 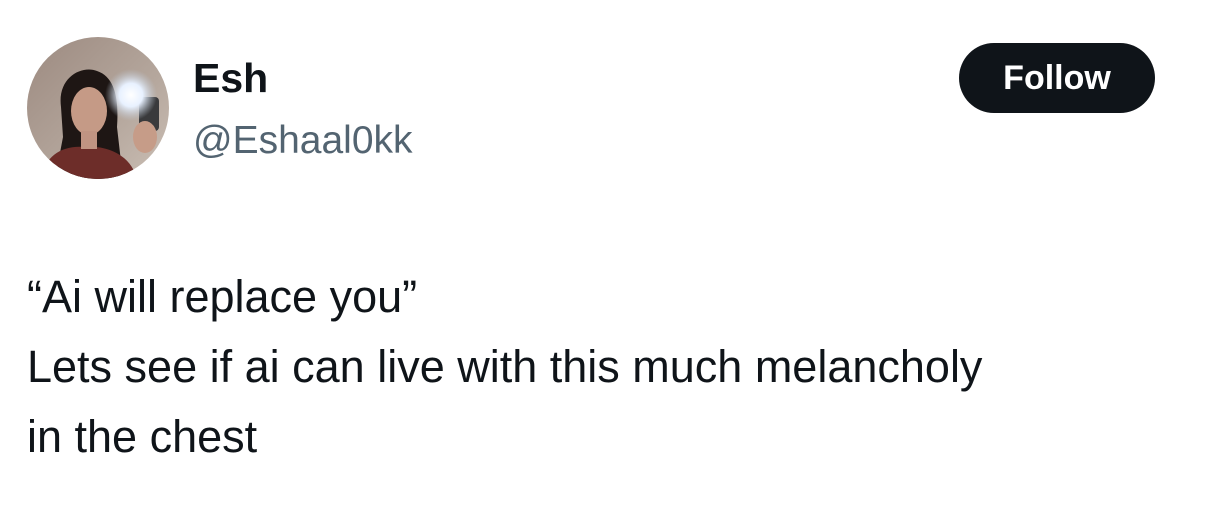 What do you see at coordinates (303, 141) in the screenshot?
I see `author-handle: @Eshaal0kk` at bounding box center [303, 141].